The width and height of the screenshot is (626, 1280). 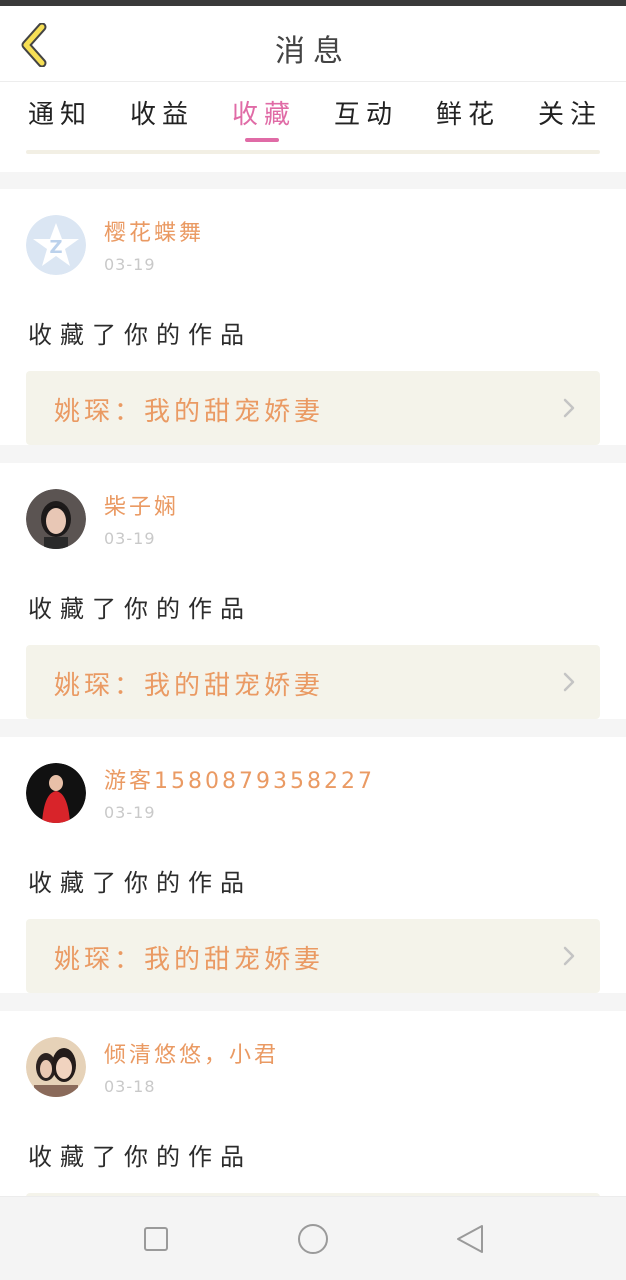 I want to click on triangle-back-icon, so click(x=470, y=1239).